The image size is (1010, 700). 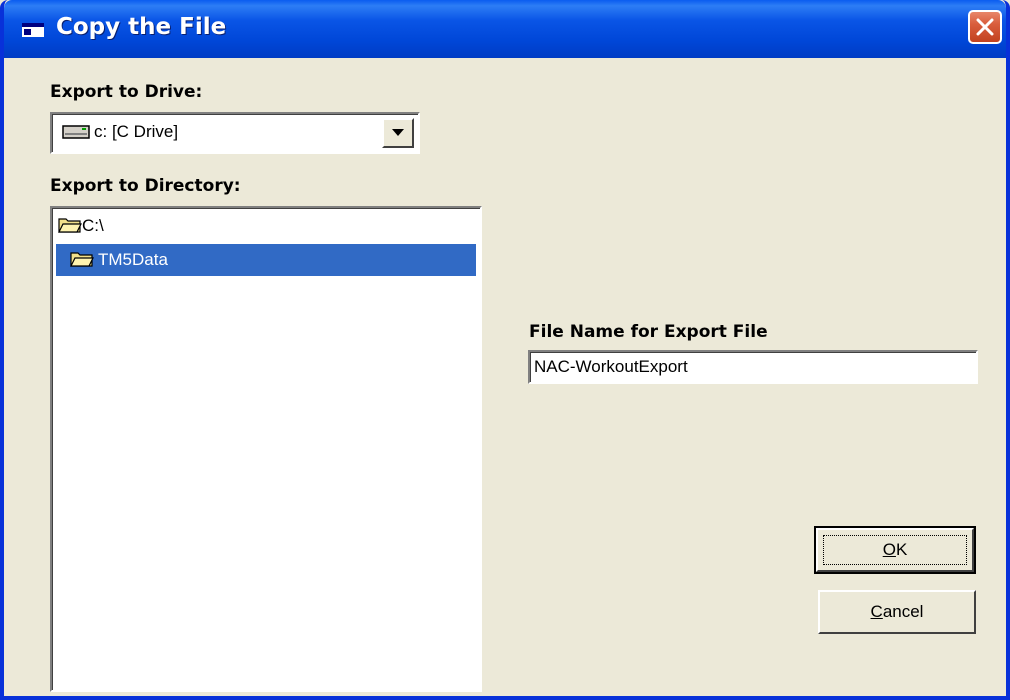 What do you see at coordinates (145, 186) in the screenshot?
I see `directory-label: Export to Directory:` at bounding box center [145, 186].